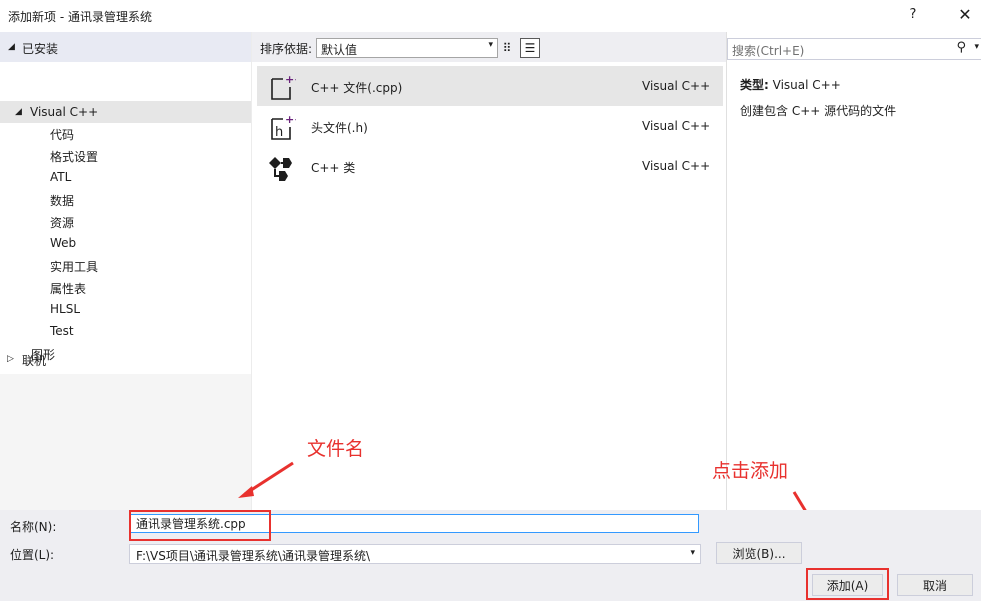 The height and width of the screenshot is (601, 981). I want to click on tree-node-label: 已安装, so click(40, 49).